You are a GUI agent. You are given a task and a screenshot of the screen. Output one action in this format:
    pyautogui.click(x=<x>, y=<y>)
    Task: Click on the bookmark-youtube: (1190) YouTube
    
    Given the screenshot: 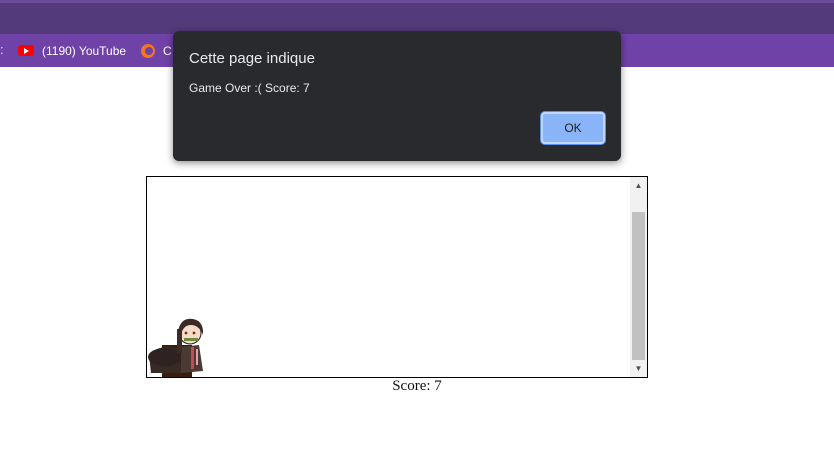 What is the action you would take?
    pyautogui.click(x=72, y=50)
    